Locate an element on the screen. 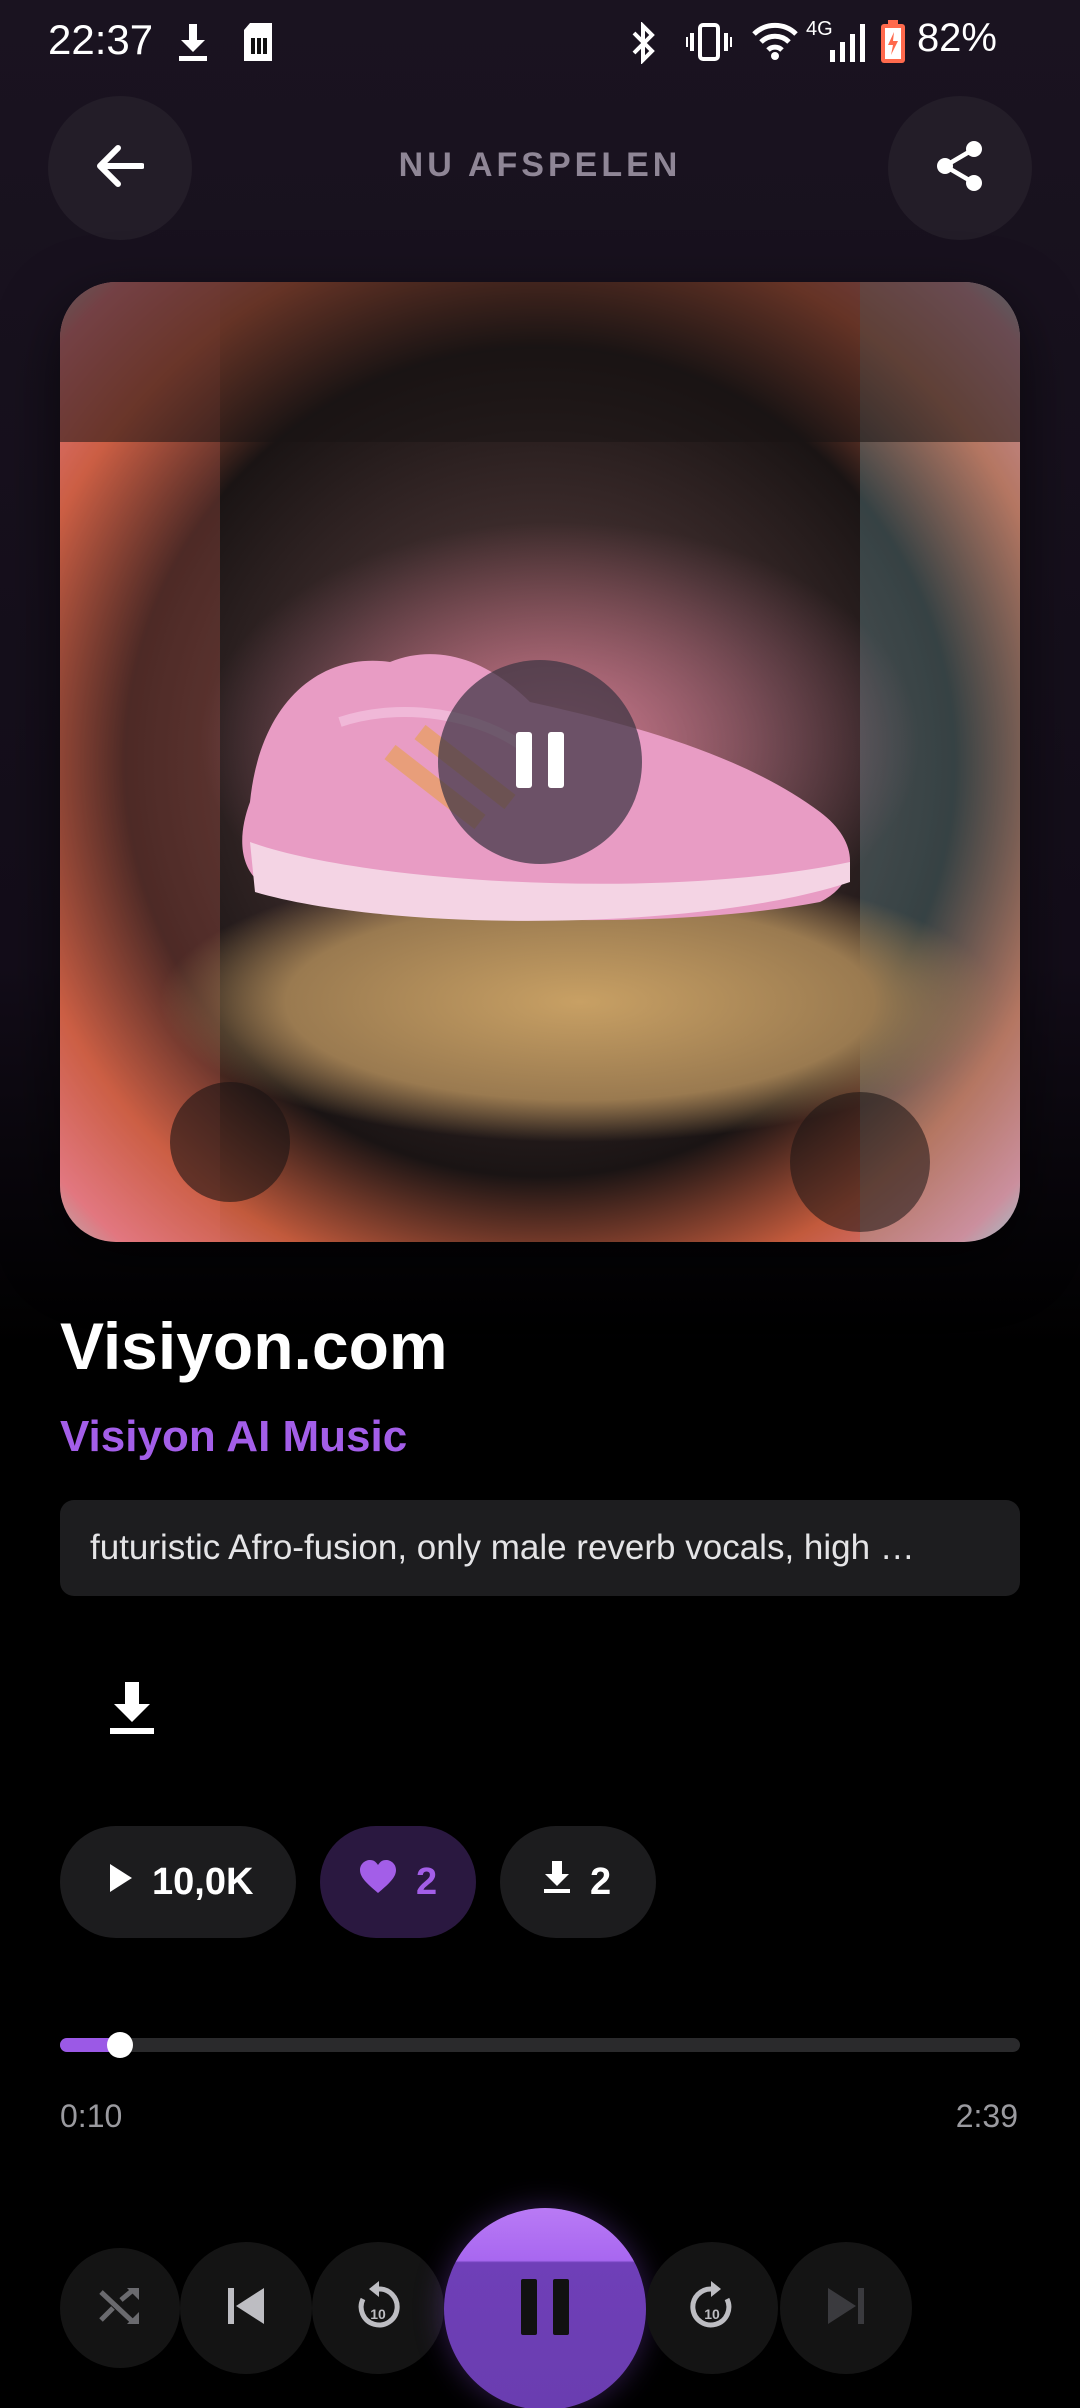 The height and width of the screenshot is (2408, 1080). shuffle-button is located at coordinates (120, 2308).